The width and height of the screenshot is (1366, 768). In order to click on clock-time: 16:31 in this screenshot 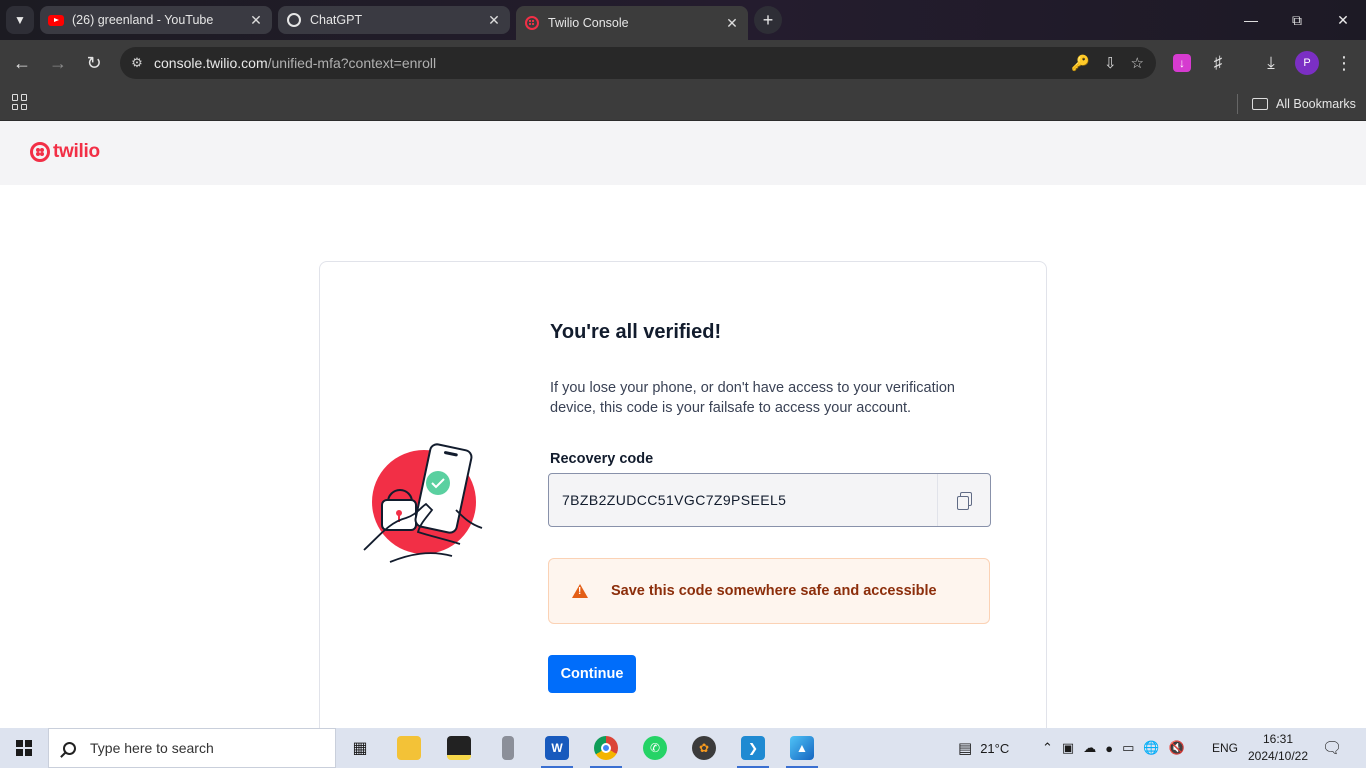, I will do `click(1278, 739)`.